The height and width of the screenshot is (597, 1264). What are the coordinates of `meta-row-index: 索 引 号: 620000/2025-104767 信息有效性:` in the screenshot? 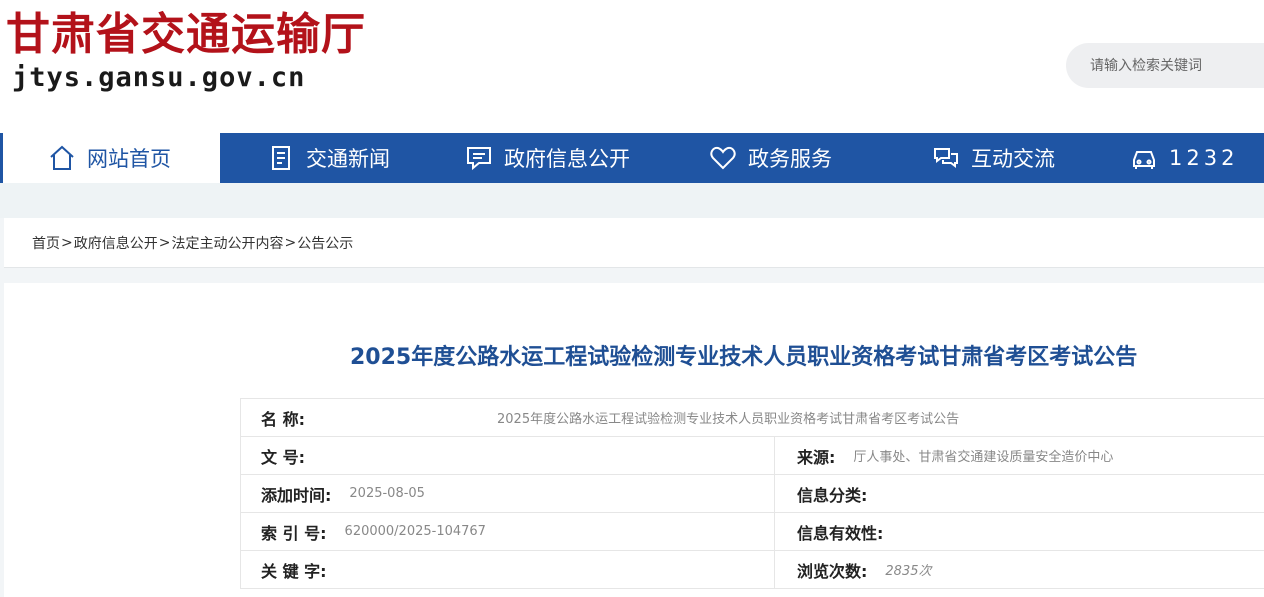 It's located at (752, 532).